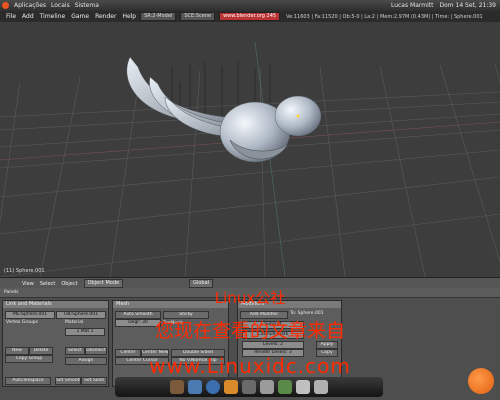 The height and width of the screenshot is (400, 500). Describe the element at coordinates (213, 387) in the screenshot. I see `firefox-icon` at that location.